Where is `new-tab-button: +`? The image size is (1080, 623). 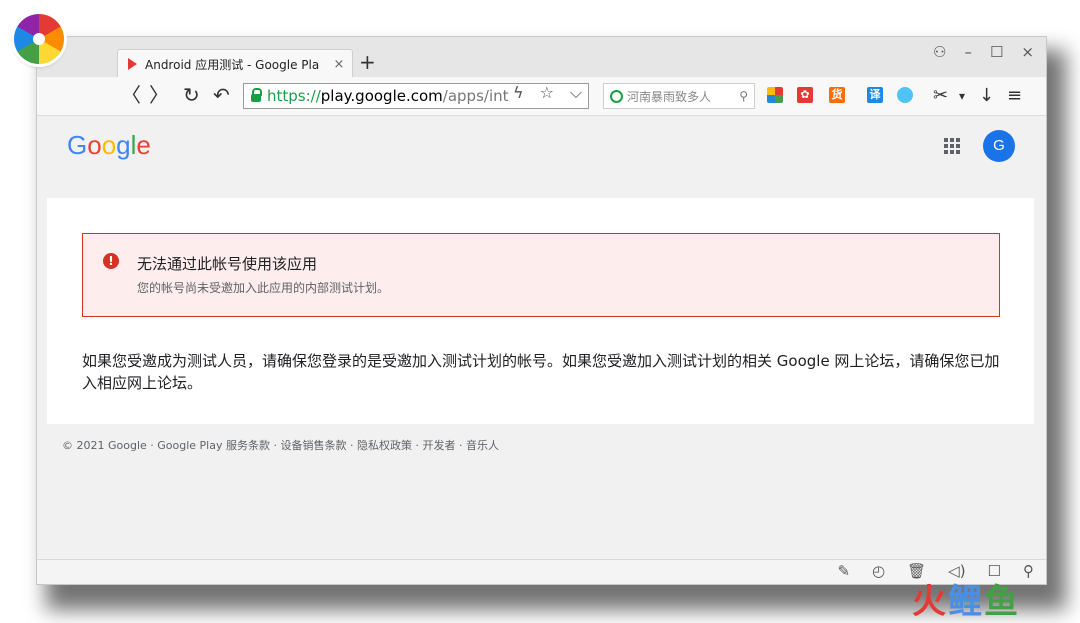 new-tab-button: + is located at coordinates (367, 62).